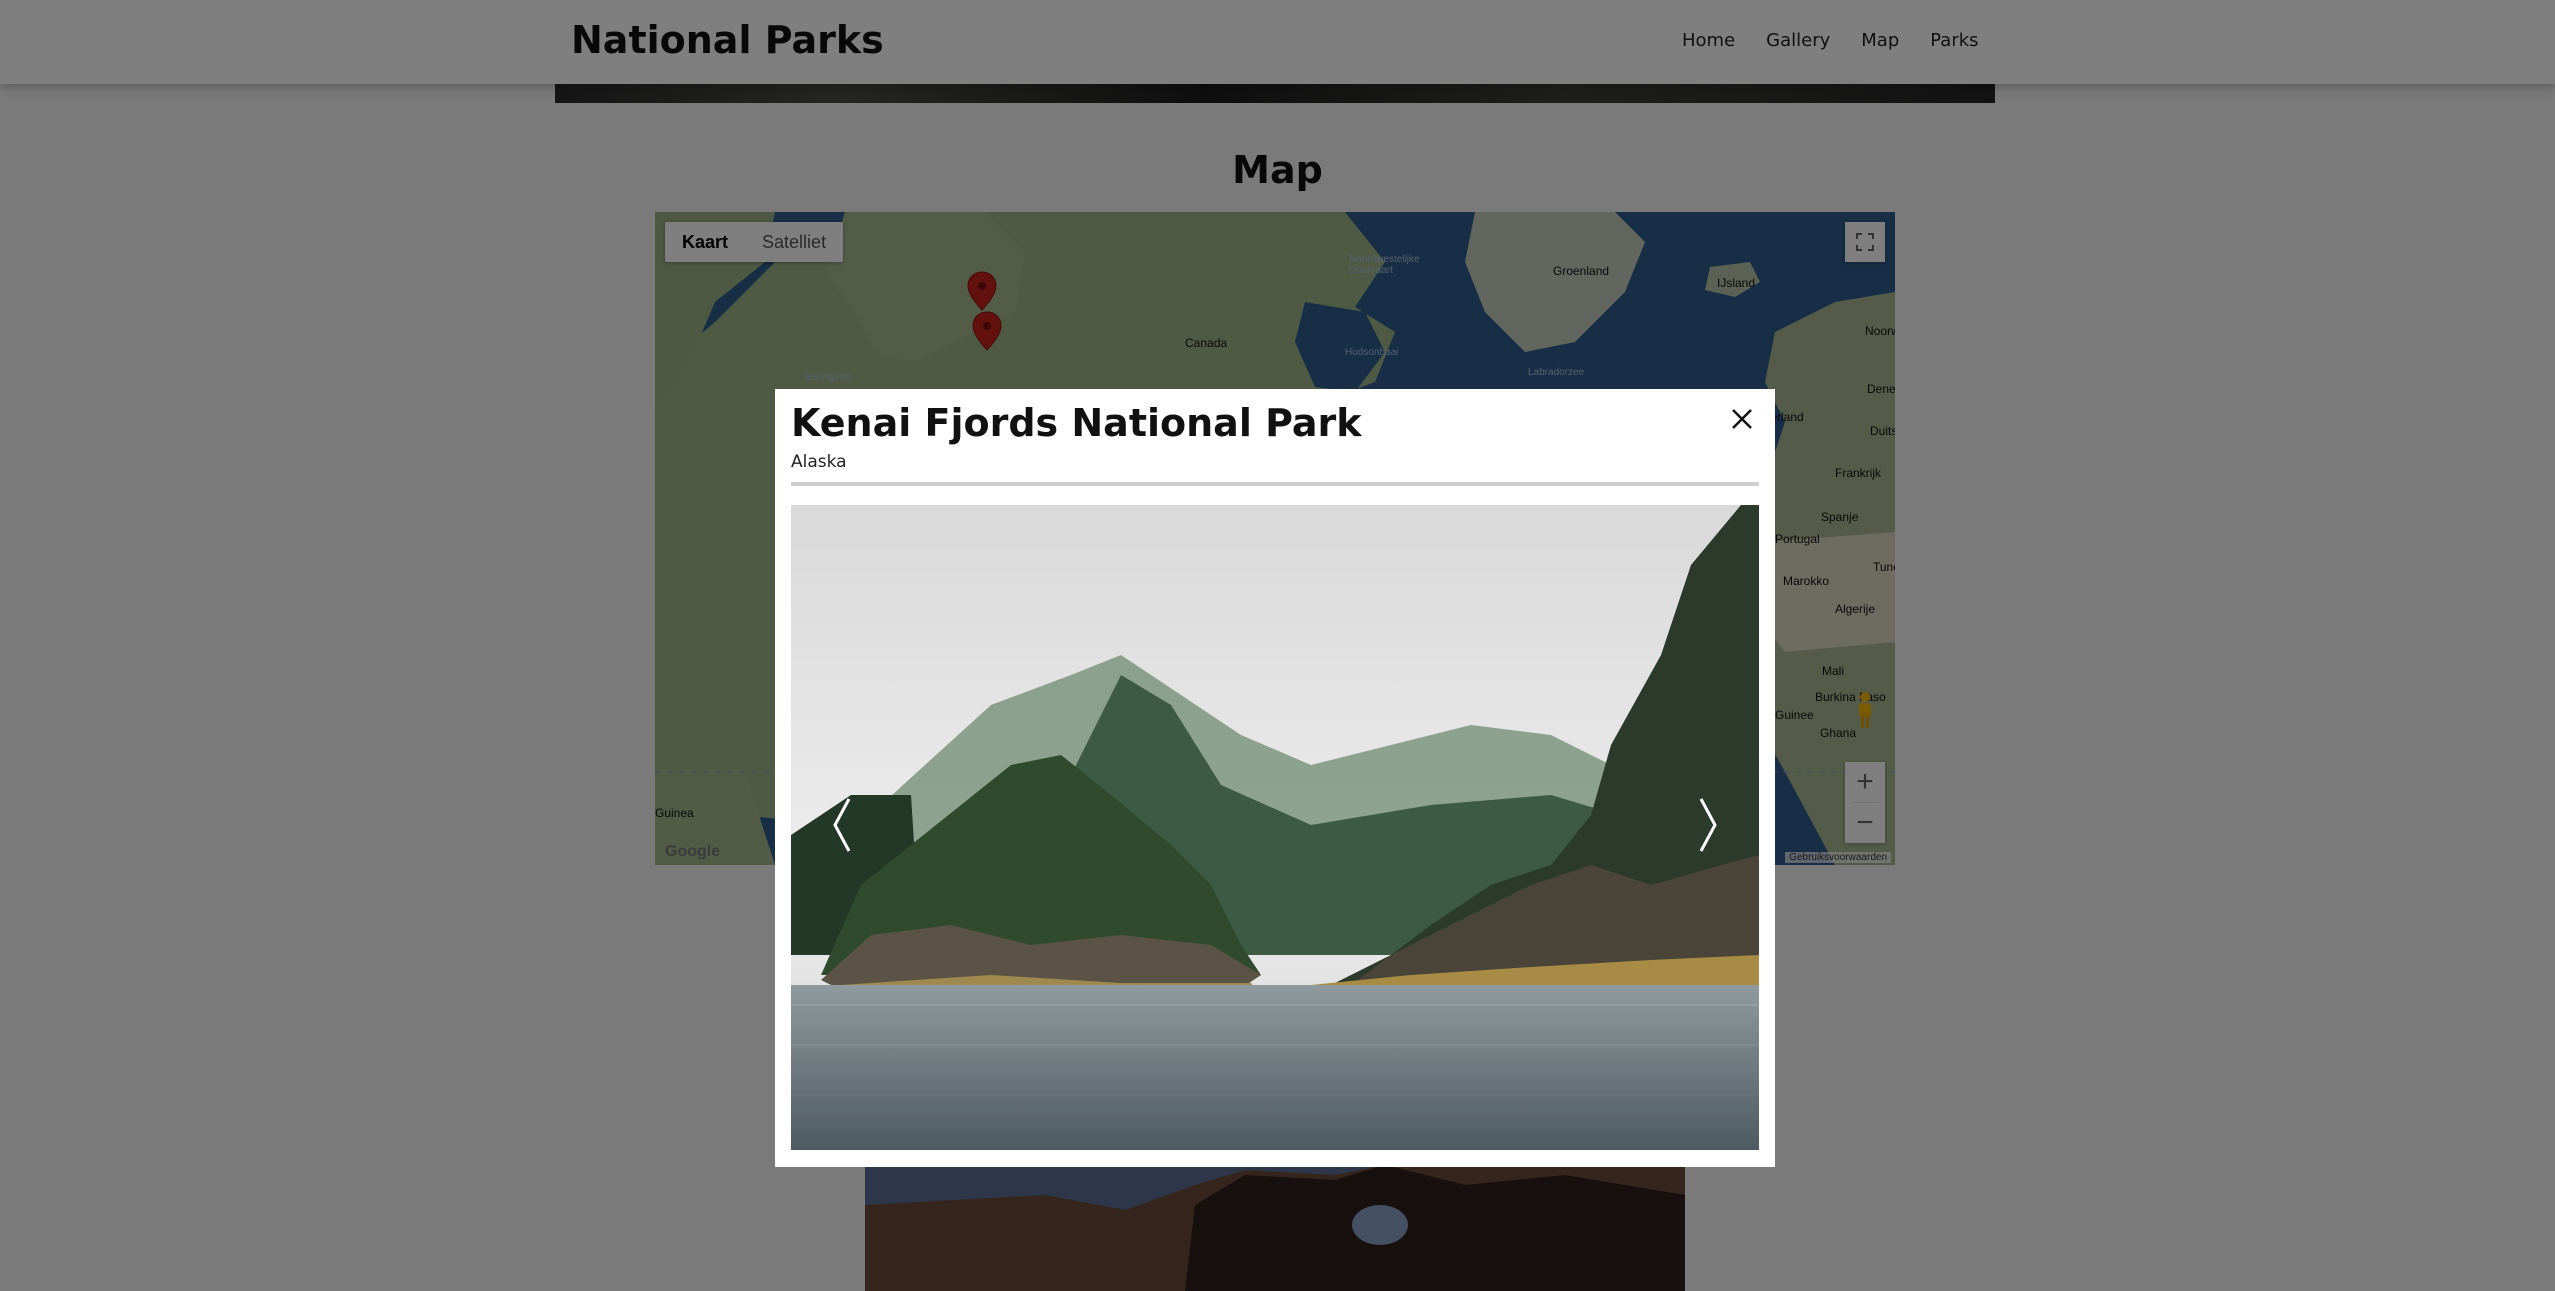  What do you see at coordinates (1076, 423) in the screenshot?
I see `modal-title: Kenai Fjords National Park` at bounding box center [1076, 423].